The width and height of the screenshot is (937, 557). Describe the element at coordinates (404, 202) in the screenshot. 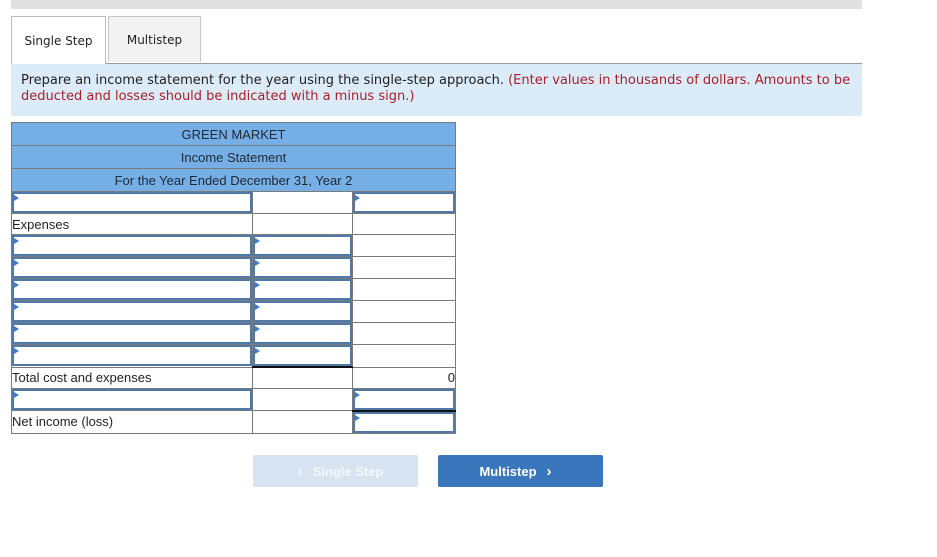

I see `revenue-amount-input` at that location.